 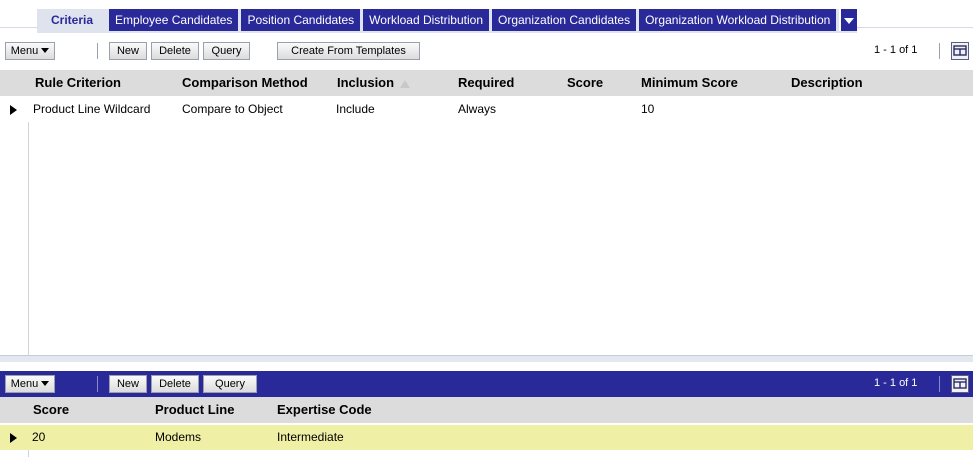 What do you see at coordinates (232, 109) in the screenshot?
I see `cell-comparison-method: Compare to Object` at bounding box center [232, 109].